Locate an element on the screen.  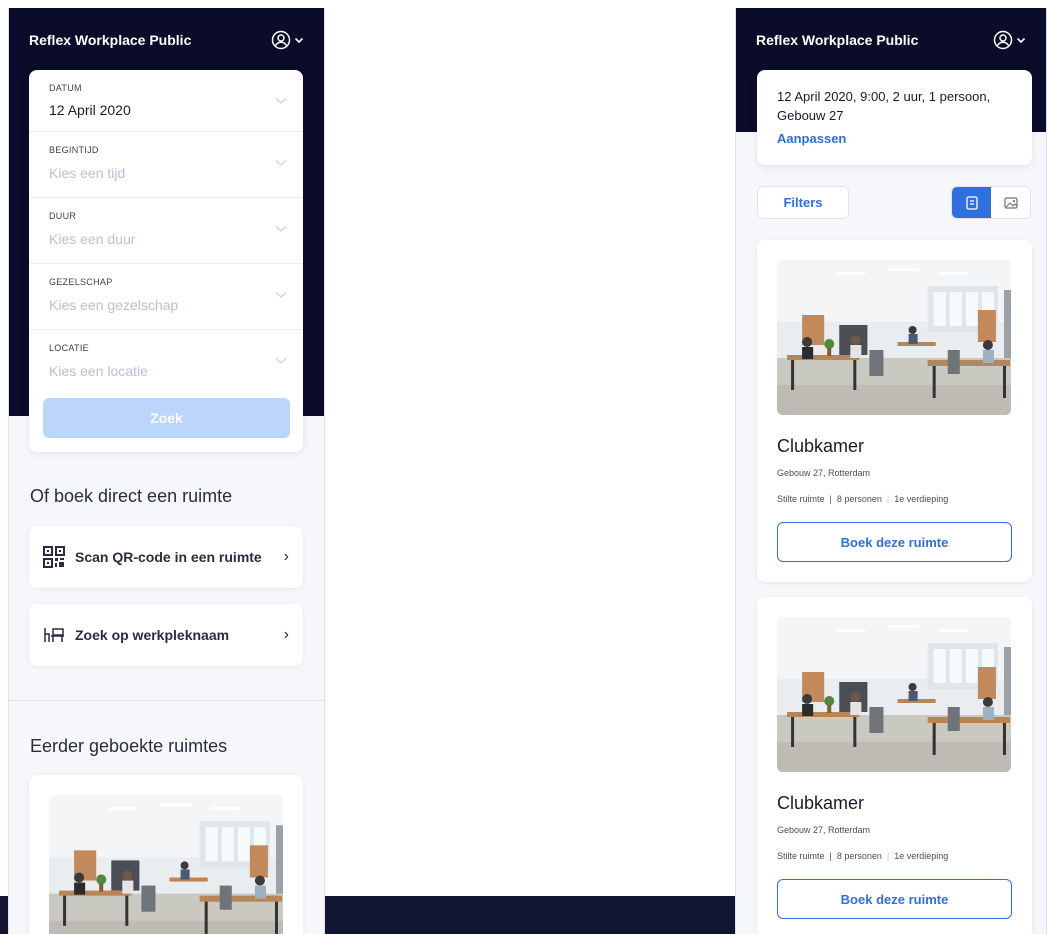
search-workspace-name-button: Zoek op werkpleknaam › is located at coordinates (166, 635).